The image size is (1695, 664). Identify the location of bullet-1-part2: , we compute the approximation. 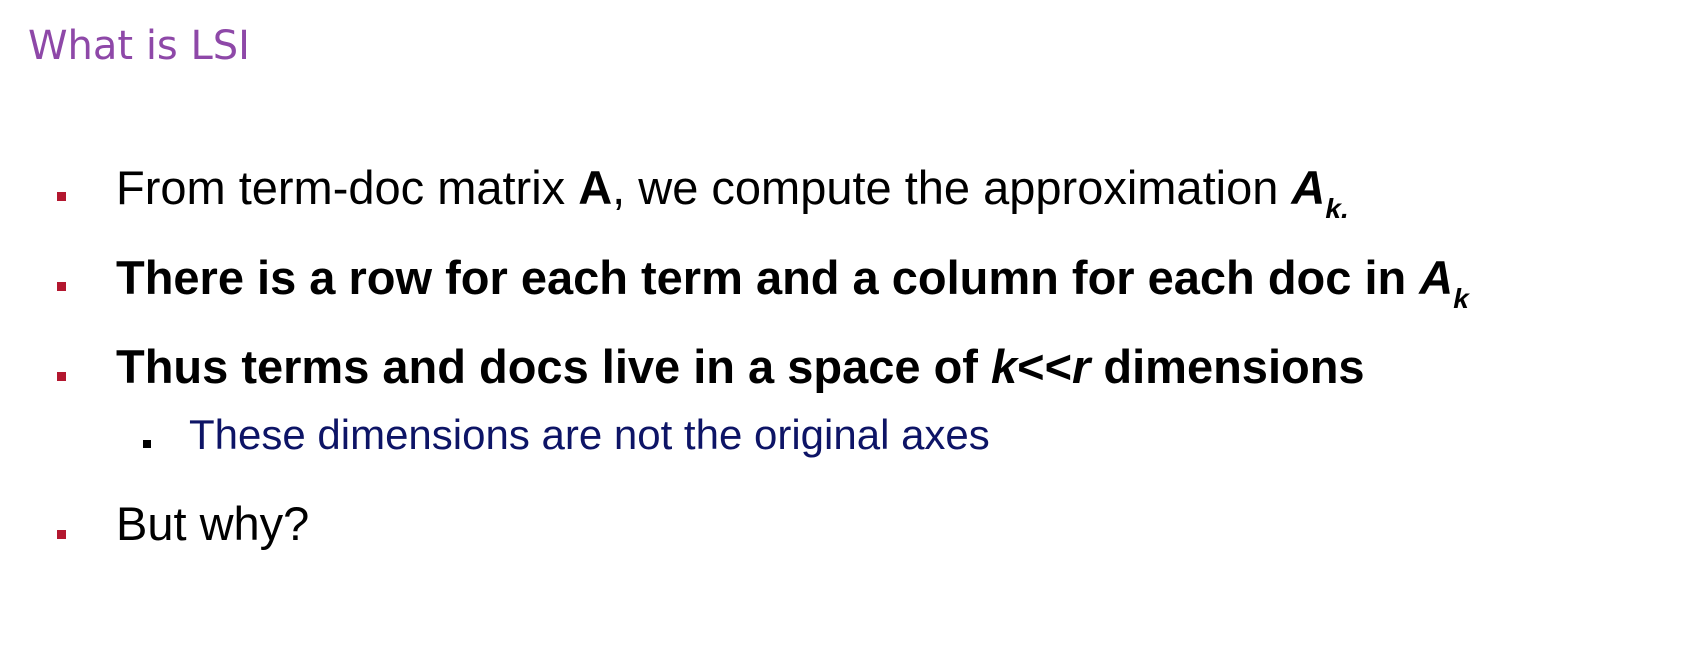
(952, 187).